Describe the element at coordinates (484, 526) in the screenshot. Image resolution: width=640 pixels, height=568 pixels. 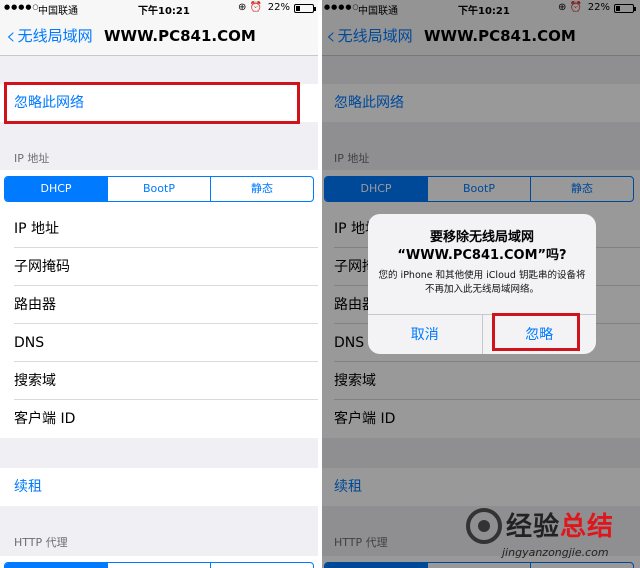
I see `watermark-logo-icon` at that location.